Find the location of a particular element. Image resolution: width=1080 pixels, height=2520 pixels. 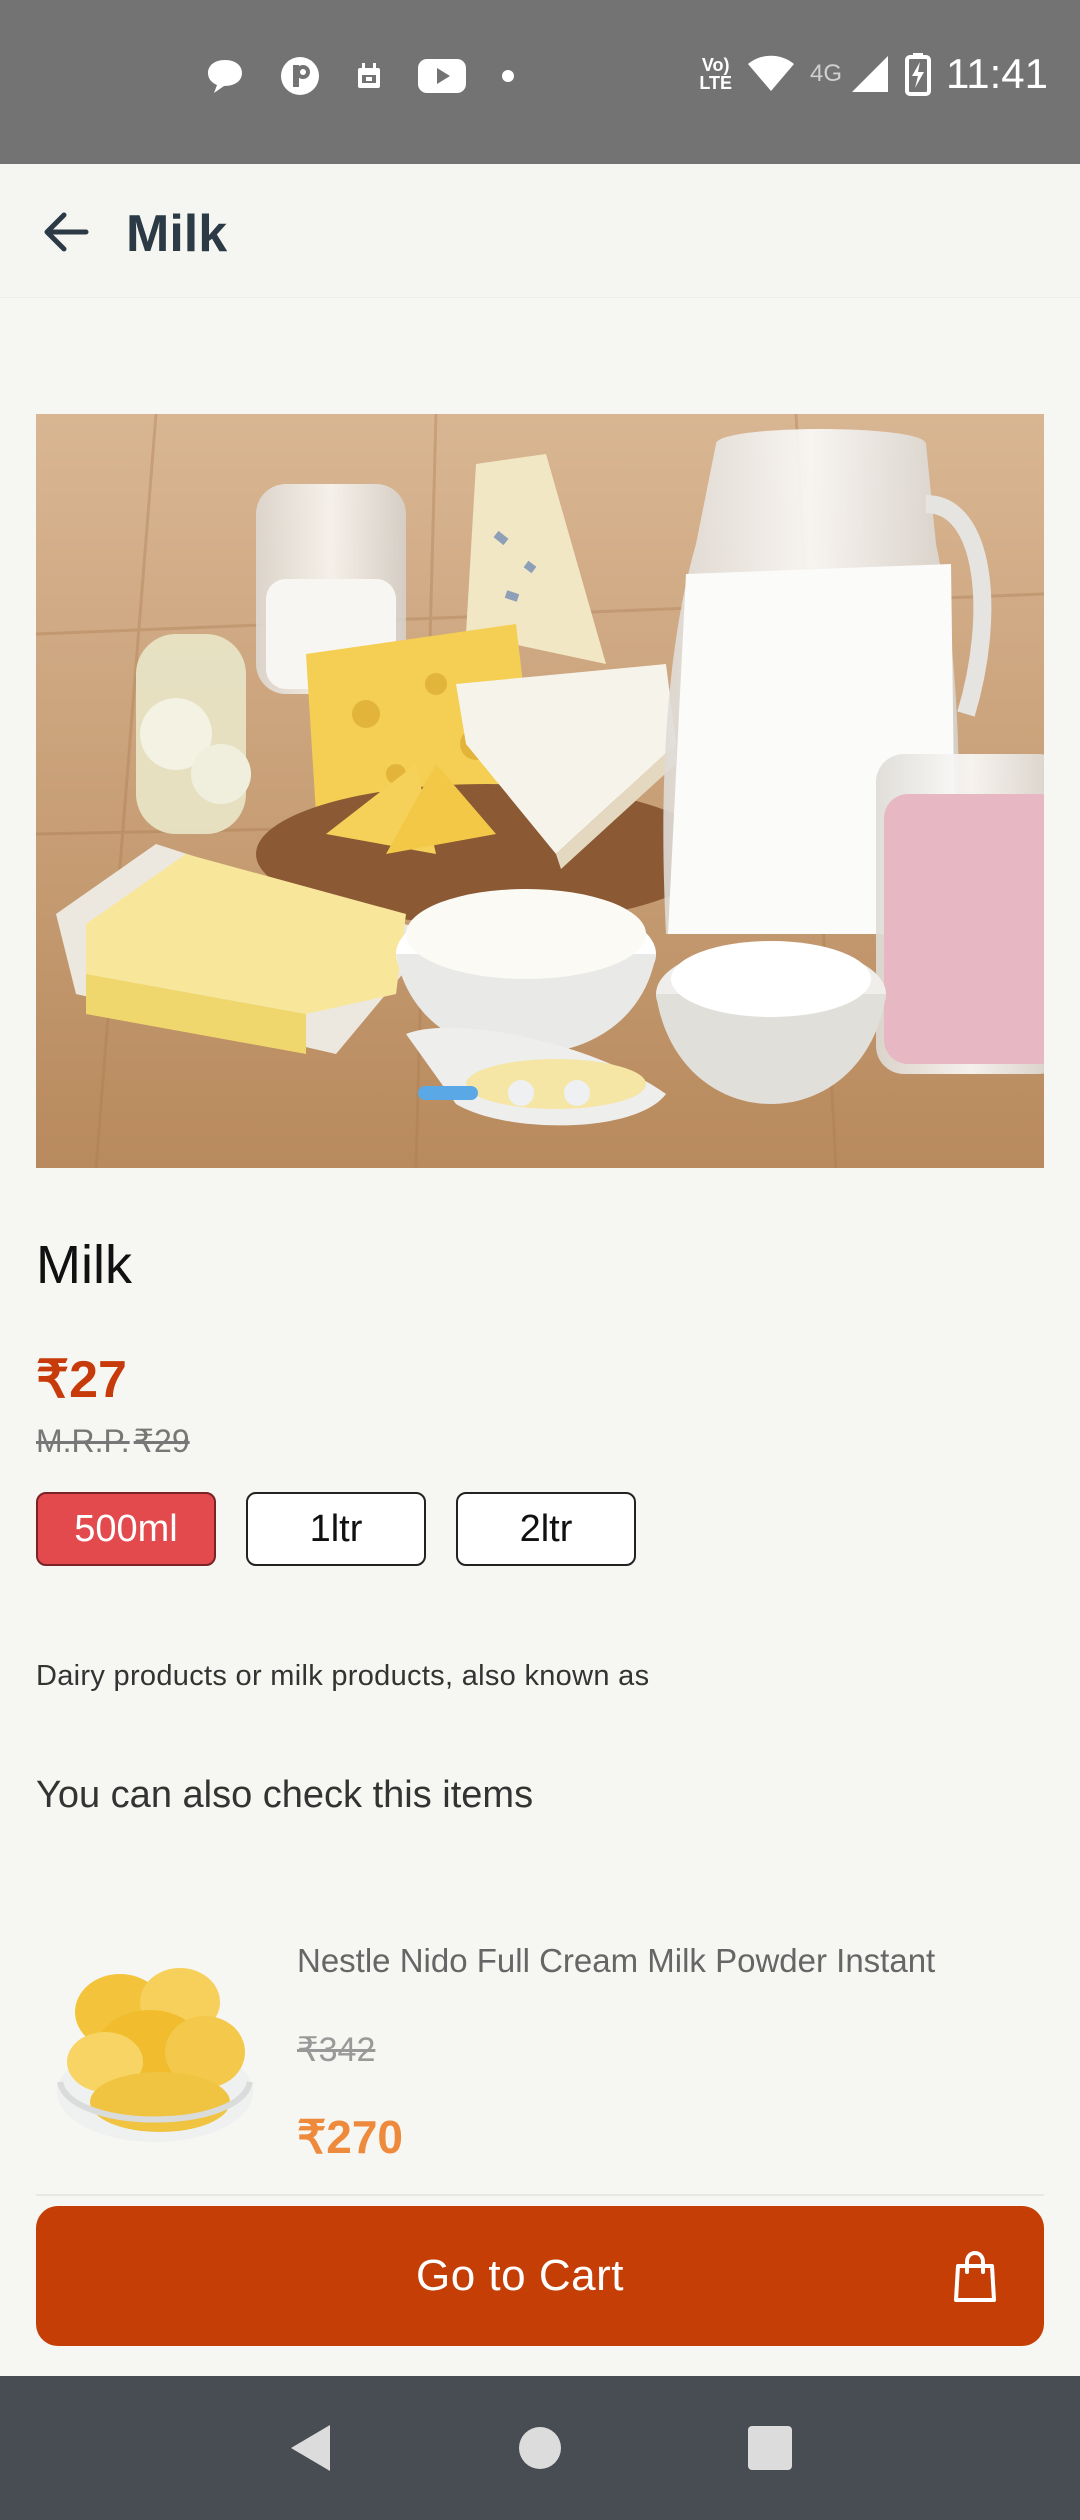

volte-label: Vo) LTE is located at coordinates (715, 74).